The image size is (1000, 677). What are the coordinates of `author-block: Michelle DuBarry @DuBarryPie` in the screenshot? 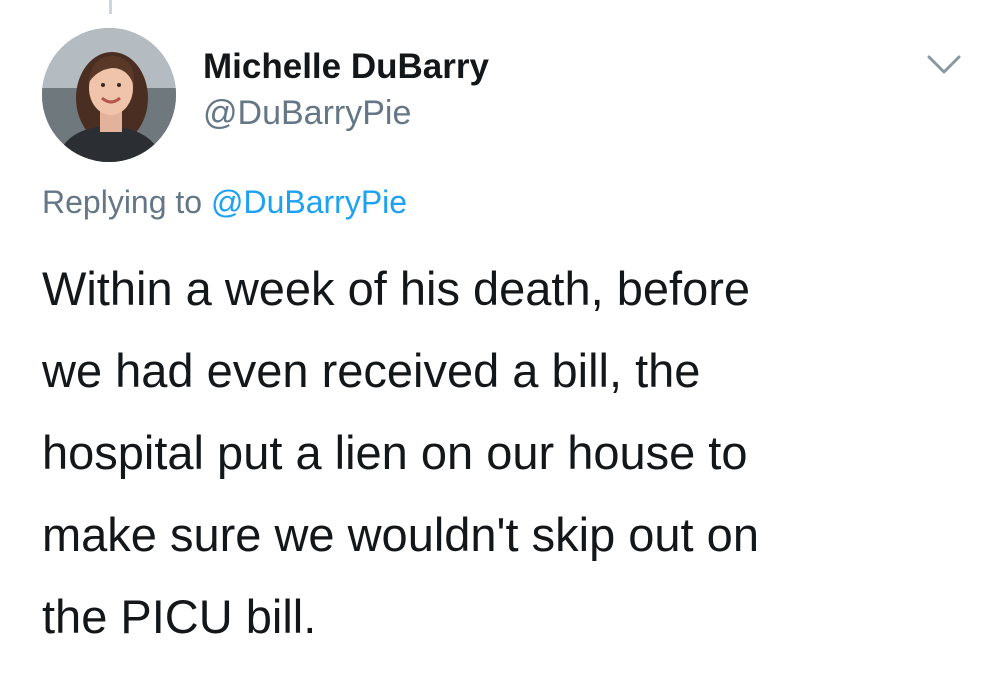 It's located at (346, 90).